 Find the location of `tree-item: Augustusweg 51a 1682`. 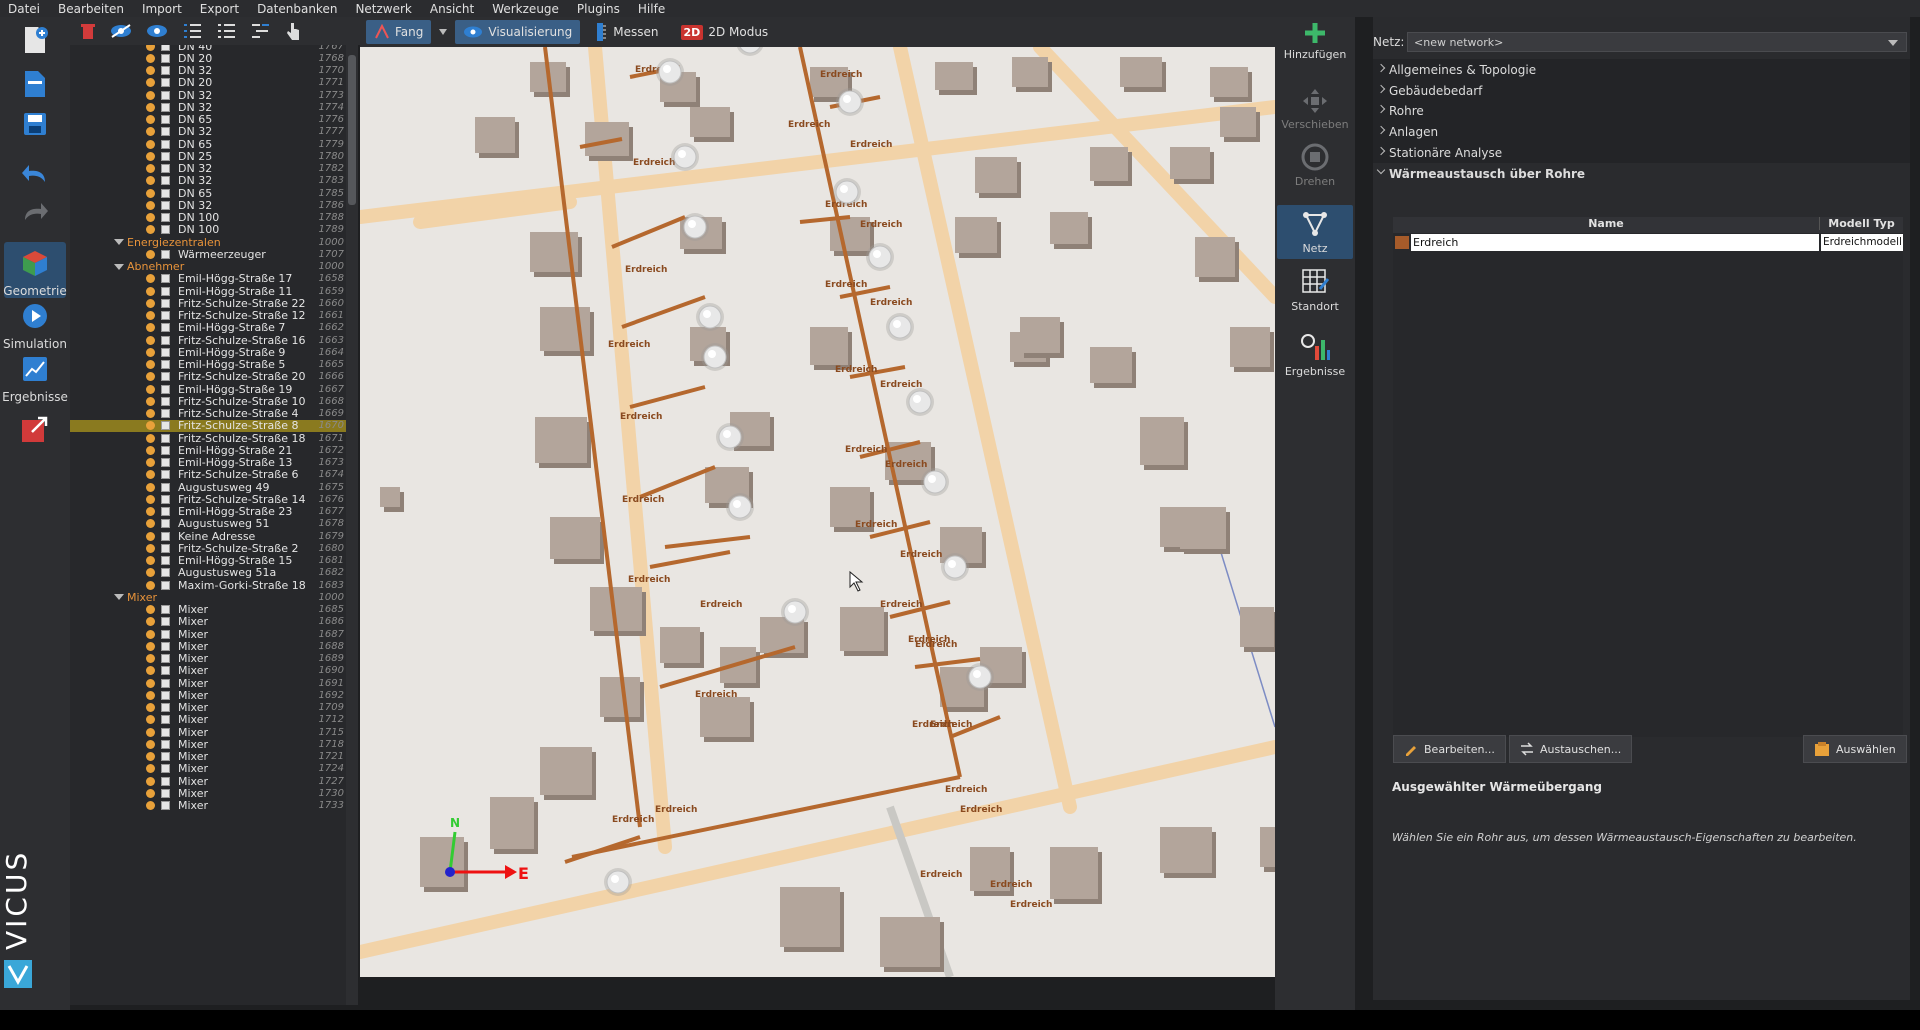

tree-item: Augustusweg 51a 1682 is located at coordinates (208, 572).